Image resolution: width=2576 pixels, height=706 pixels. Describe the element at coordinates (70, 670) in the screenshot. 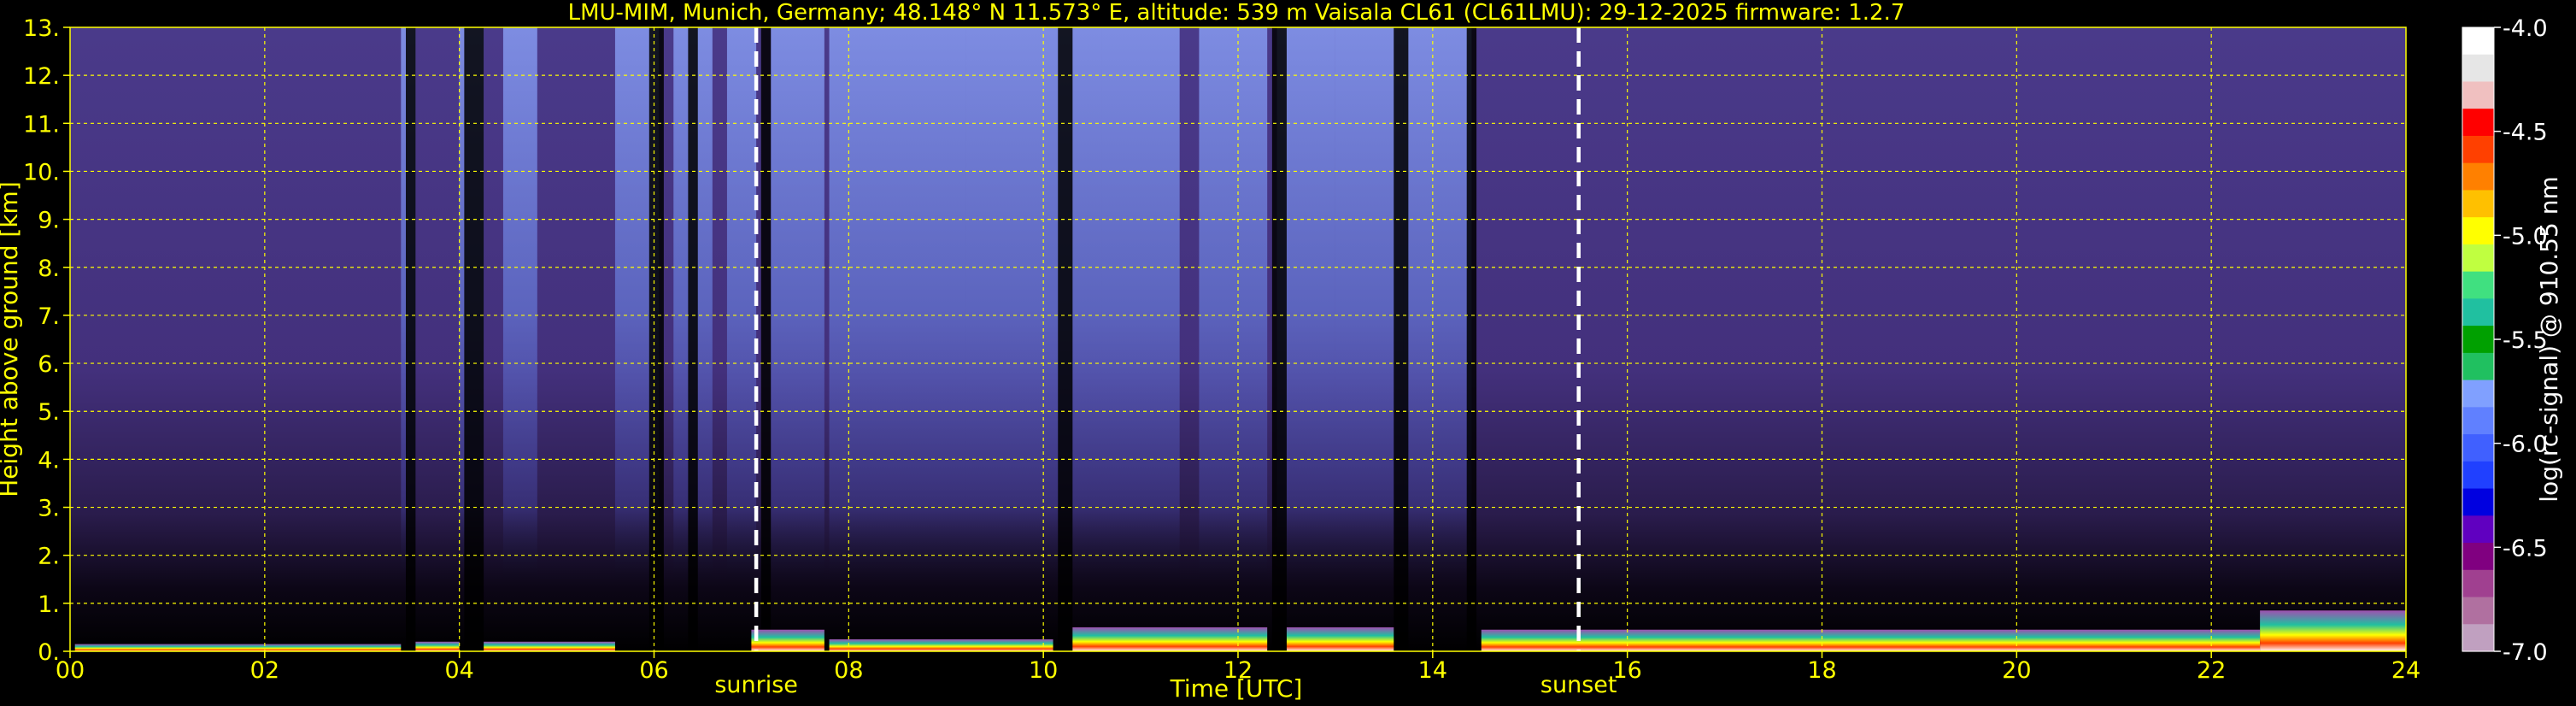

I see `x-tick-label: 00` at that location.